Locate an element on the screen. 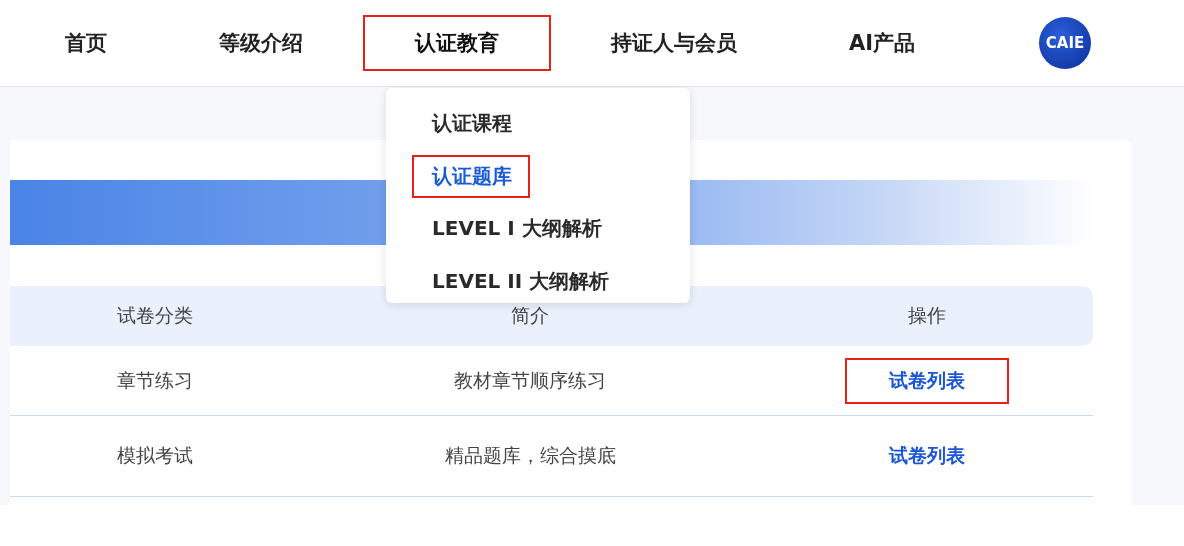 This screenshot has width=1184, height=546. nav-item: 持证人与会员 is located at coordinates (674, 43).